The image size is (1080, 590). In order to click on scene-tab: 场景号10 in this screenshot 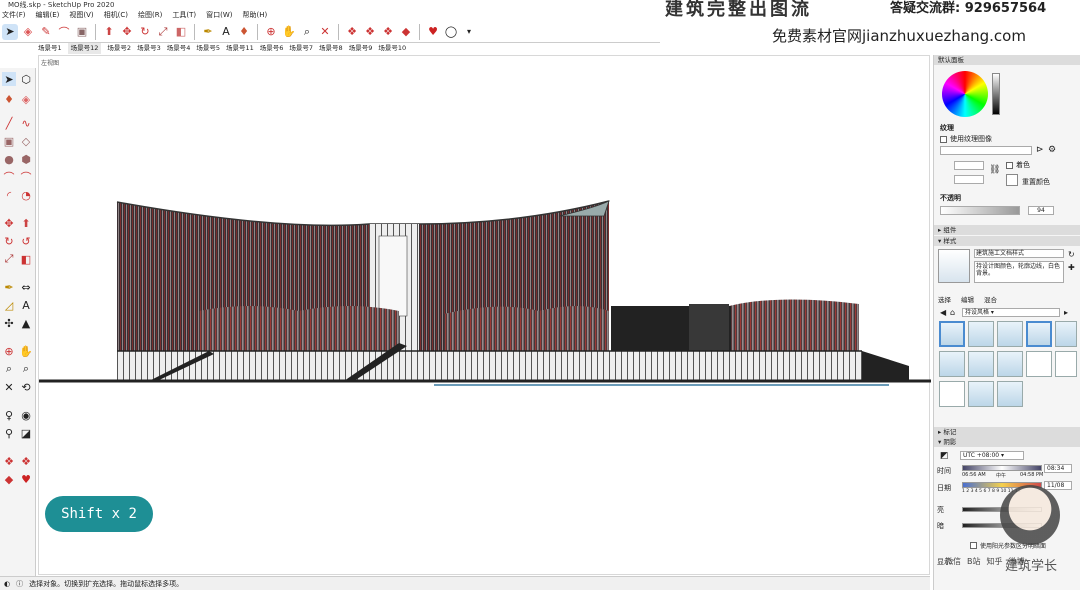, I will do `click(392, 48)`.